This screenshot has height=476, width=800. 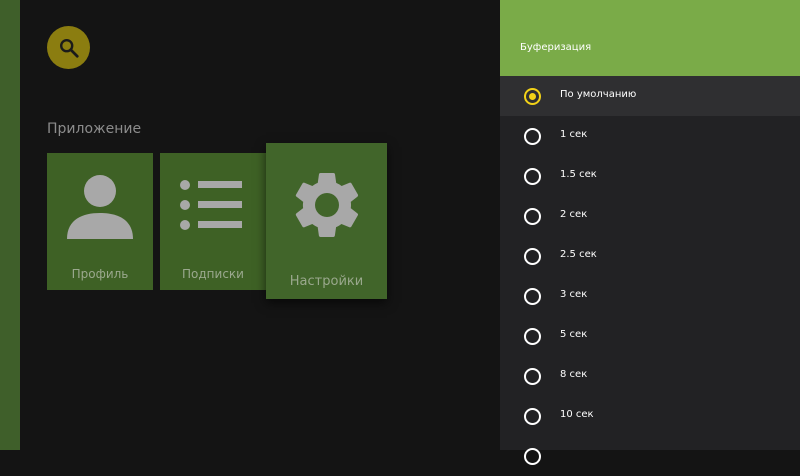 I want to click on tile-subscriptions: Подписки, so click(x=213, y=221).